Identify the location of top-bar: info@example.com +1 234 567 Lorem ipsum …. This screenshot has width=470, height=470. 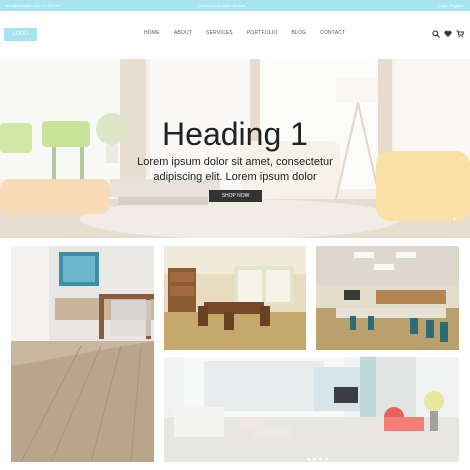
(235, 5).